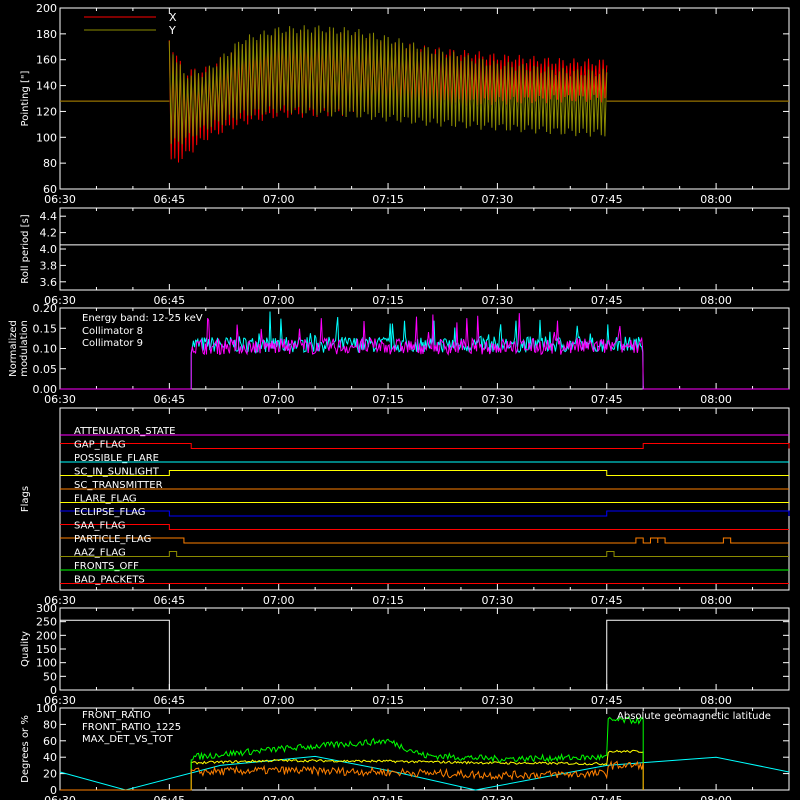  What do you see at coordinates (46, 622) in the screenshot?
I see `y-tick-label: 250` at bounding box center [46, 622].